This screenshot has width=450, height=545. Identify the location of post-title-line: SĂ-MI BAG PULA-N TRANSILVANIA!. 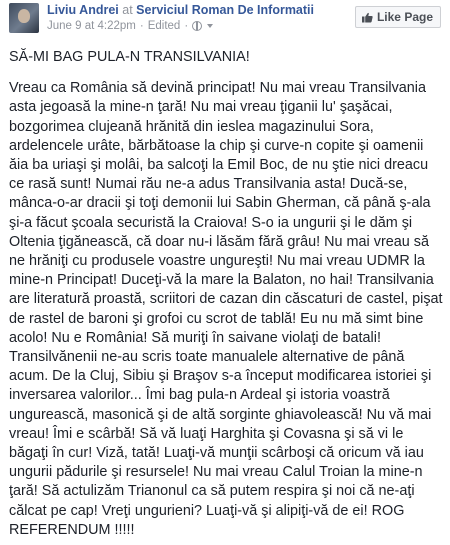
(129, 57).